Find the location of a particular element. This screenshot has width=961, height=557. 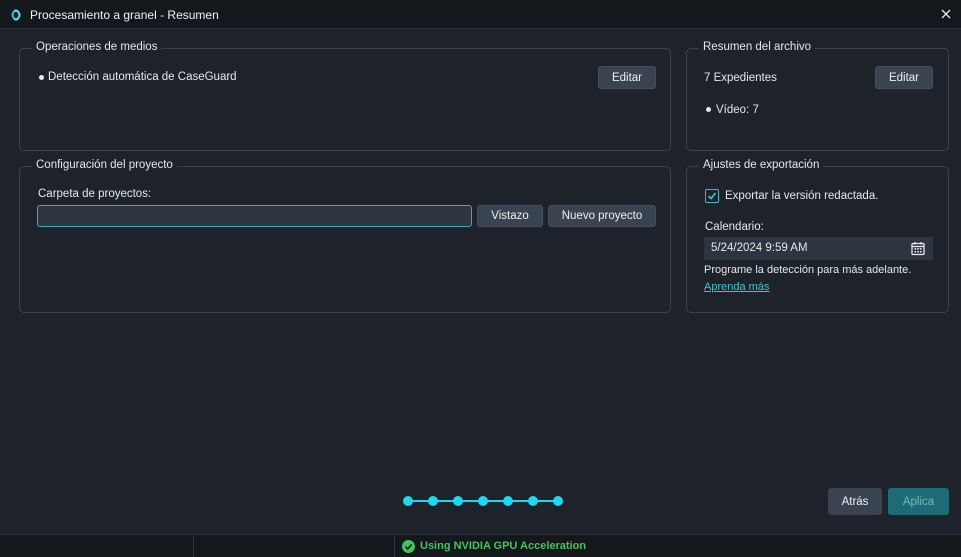

window-title: Procesamiento a granel - Resumen is located at coordinates (124, 15).